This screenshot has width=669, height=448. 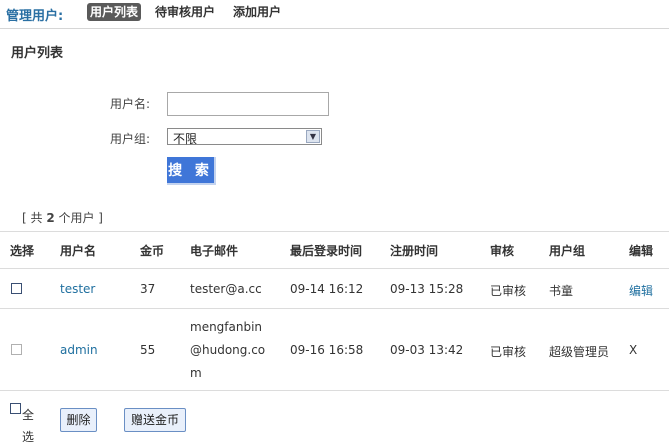 What do you see at coordinates (414, 251) in the screenshot?
I see `header-registered: 注册时间` at bounding box center [414, 251].